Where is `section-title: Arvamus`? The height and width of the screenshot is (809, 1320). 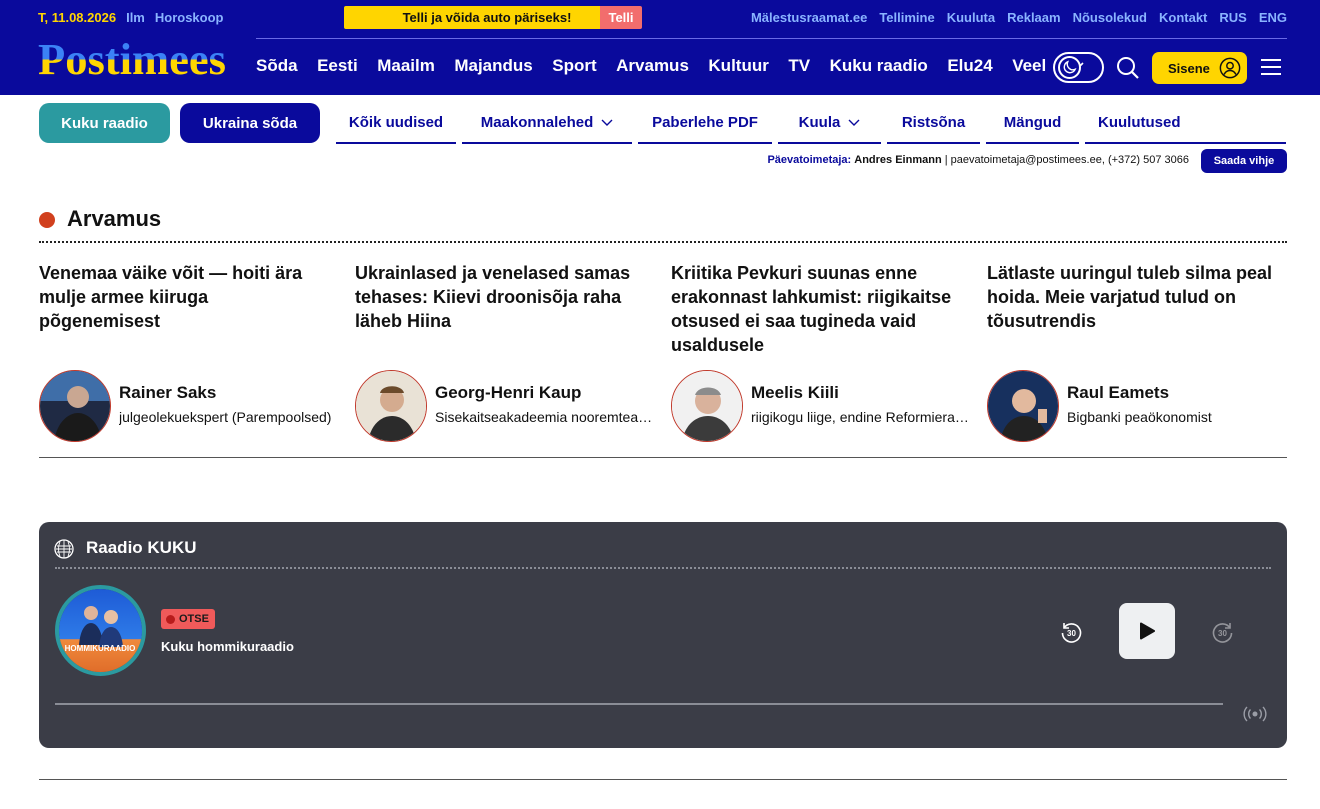 section-title: Arvamus is located at coordinates (114, 219).